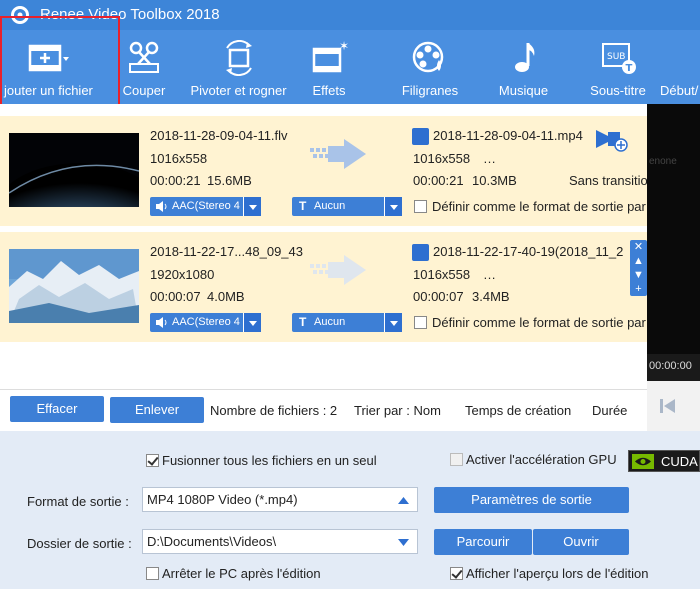 The height and width of the screenshot is (589, 700). What do you see at coordinates (456, 573) in the screenshot?
I see `preview-during-edit-checkbox` at bounding box center [456, 573].